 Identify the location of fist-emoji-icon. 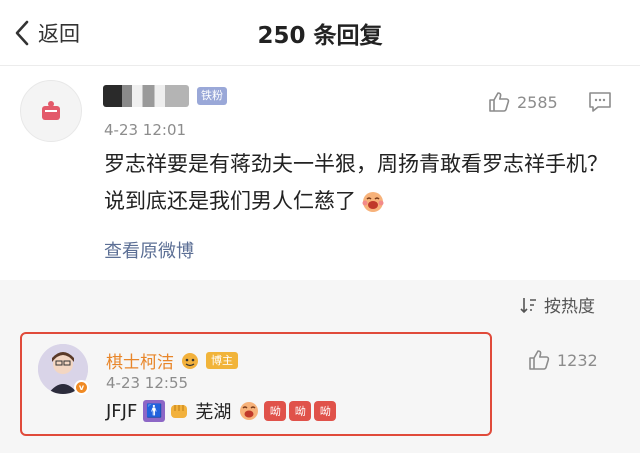
(179, 411).